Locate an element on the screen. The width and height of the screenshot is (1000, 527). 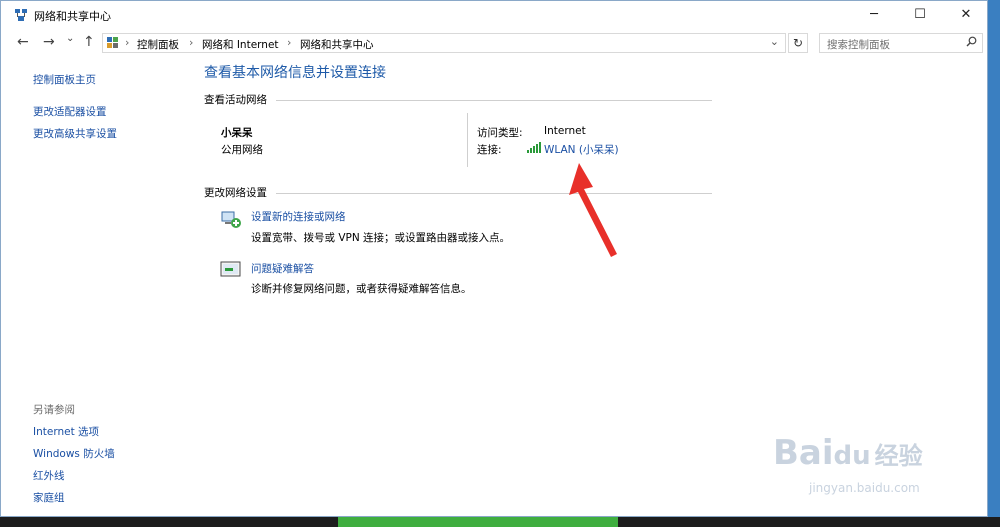
sidebar-item-adapter-settings: 更改适配器设置 is located at coordinates (70, 111).